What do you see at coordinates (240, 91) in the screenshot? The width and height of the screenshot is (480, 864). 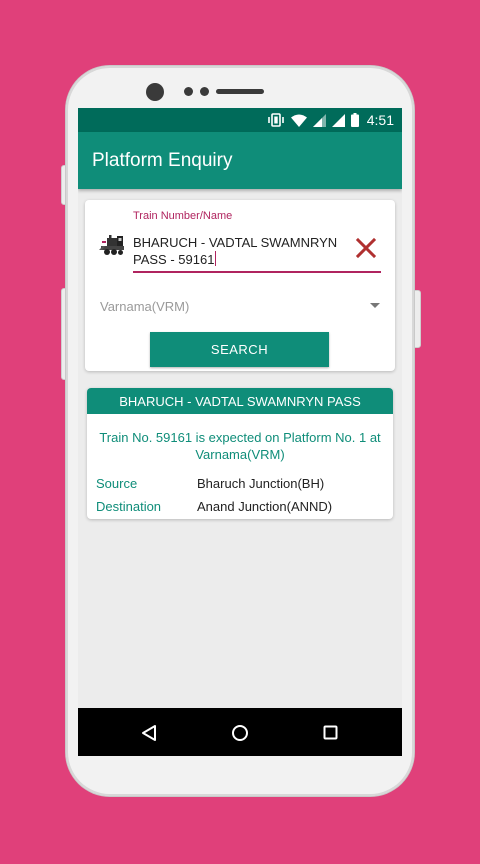 I see `earpiece-speaker` at bounding box center [240, 91].